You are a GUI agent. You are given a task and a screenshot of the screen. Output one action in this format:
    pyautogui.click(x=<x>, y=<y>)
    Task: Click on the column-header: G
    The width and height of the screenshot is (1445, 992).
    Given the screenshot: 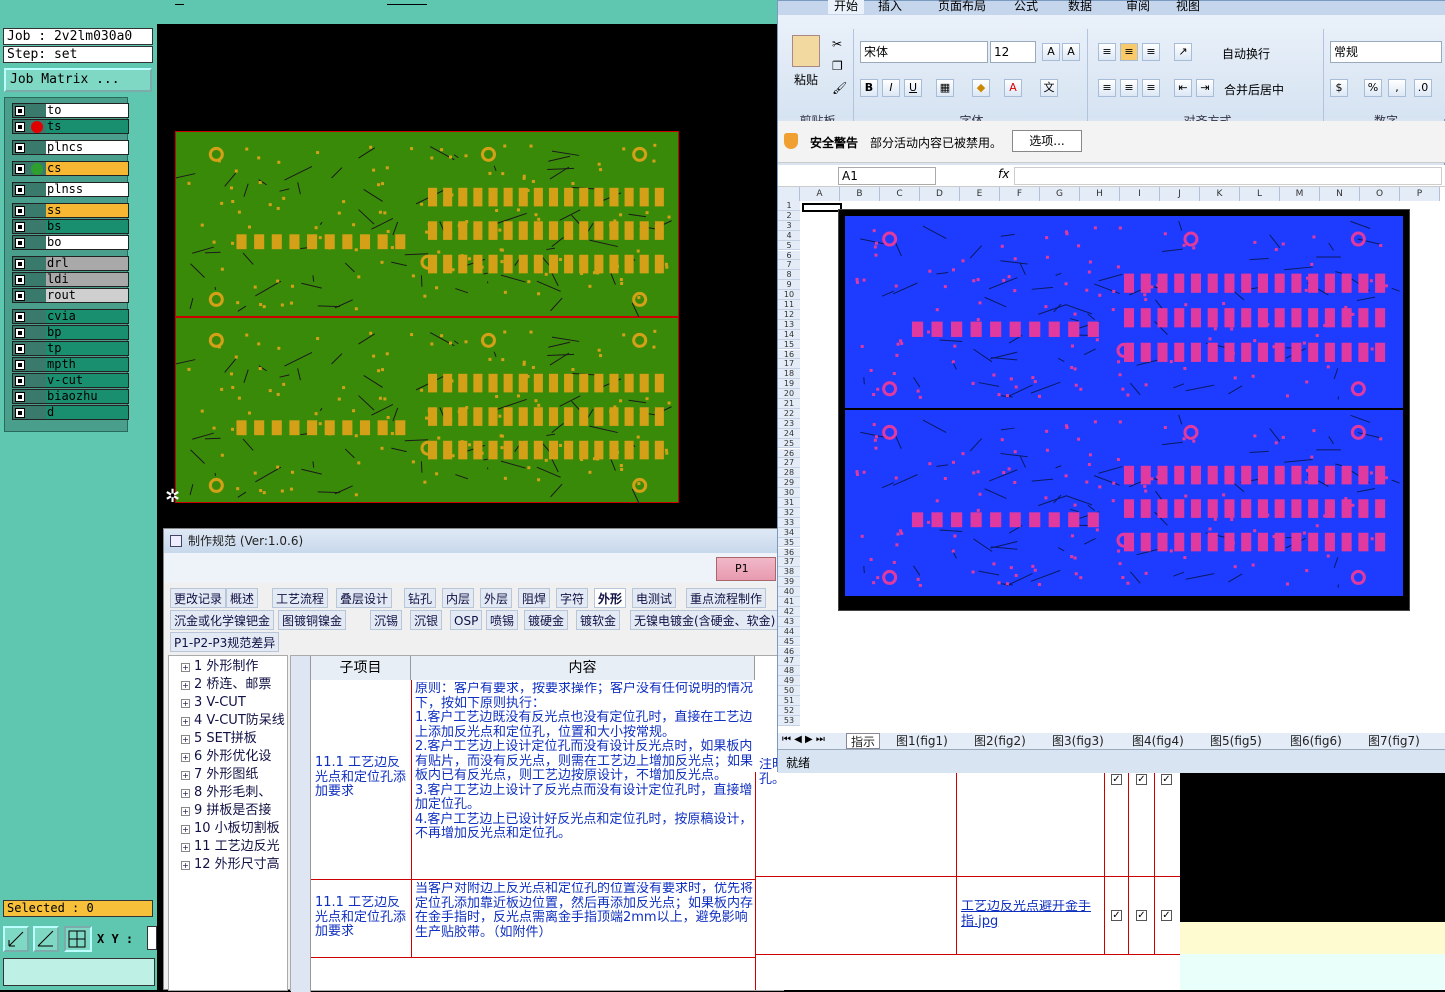 What is the action you would take?
    pyautogui.click(x=1060, y=194)
    